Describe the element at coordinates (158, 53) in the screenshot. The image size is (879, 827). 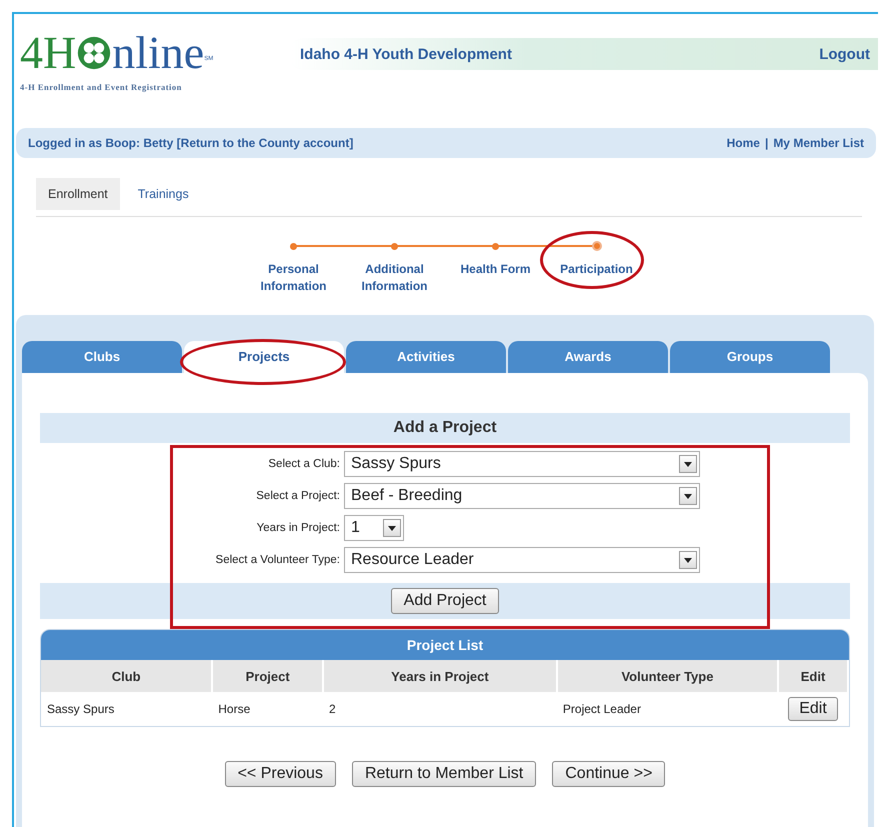
I see `logo-text: nline` at that location.